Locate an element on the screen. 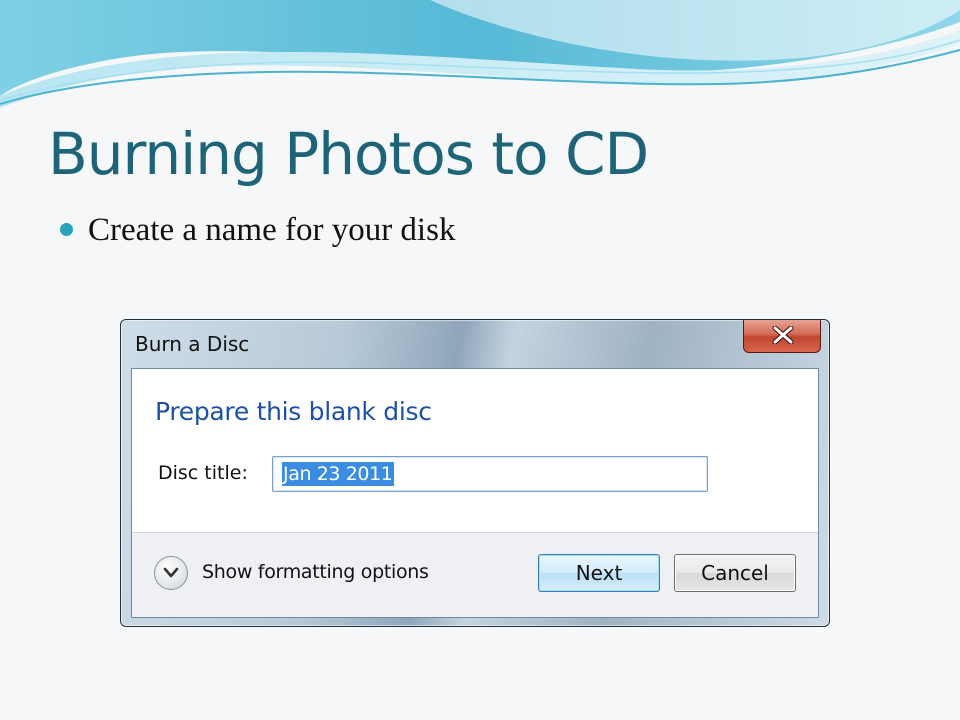 This screenshot has height=720, width=960. bullet-text: Create a name for your disk is located at coordinates (272, 230).